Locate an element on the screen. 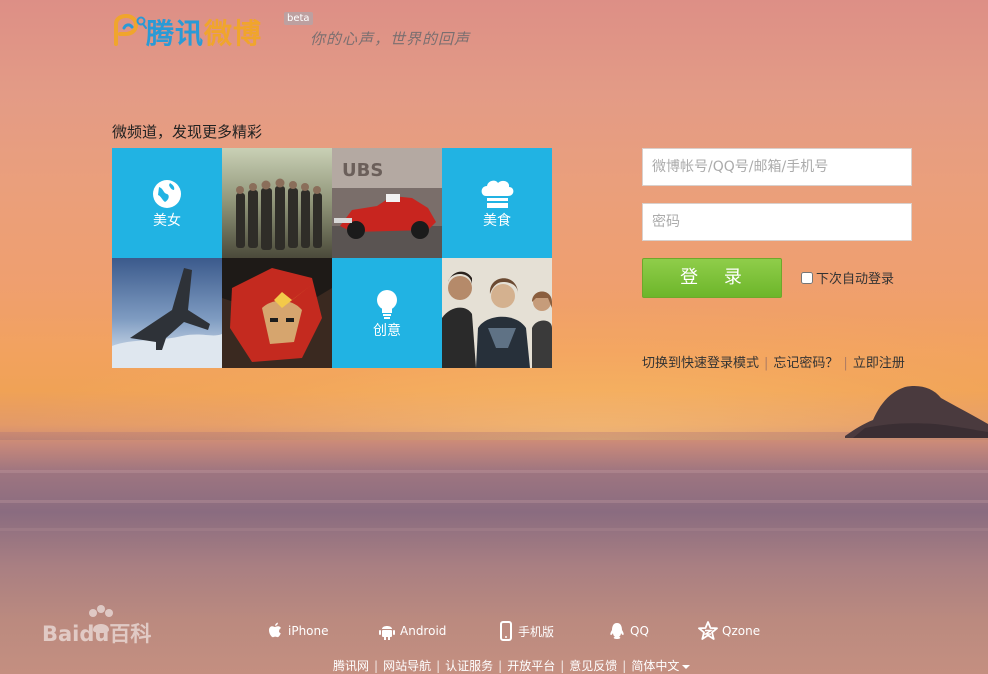  tile-label: 美女 is located at coordinates (167, 221).